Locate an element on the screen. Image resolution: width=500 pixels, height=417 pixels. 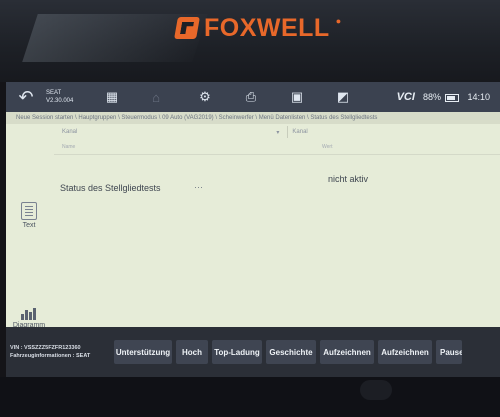
pause-button: Pause is located at coordinates (449, 352).